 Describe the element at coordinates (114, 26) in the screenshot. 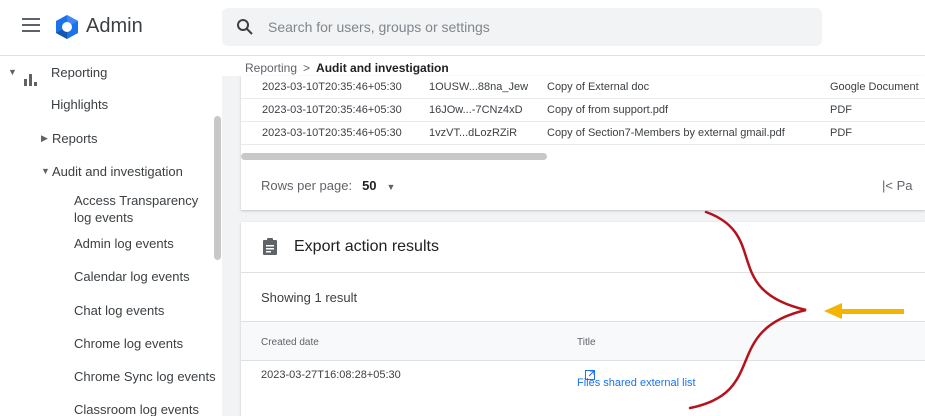

I see `app-title: Admin` at that location.